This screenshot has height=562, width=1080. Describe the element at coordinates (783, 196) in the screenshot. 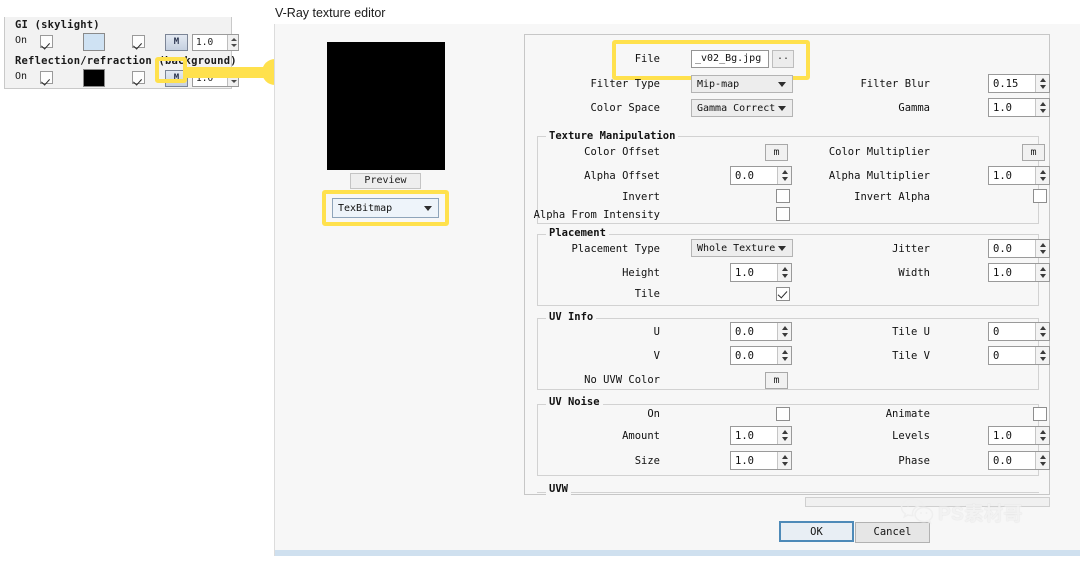

I see `invert-checkbox` at that location.